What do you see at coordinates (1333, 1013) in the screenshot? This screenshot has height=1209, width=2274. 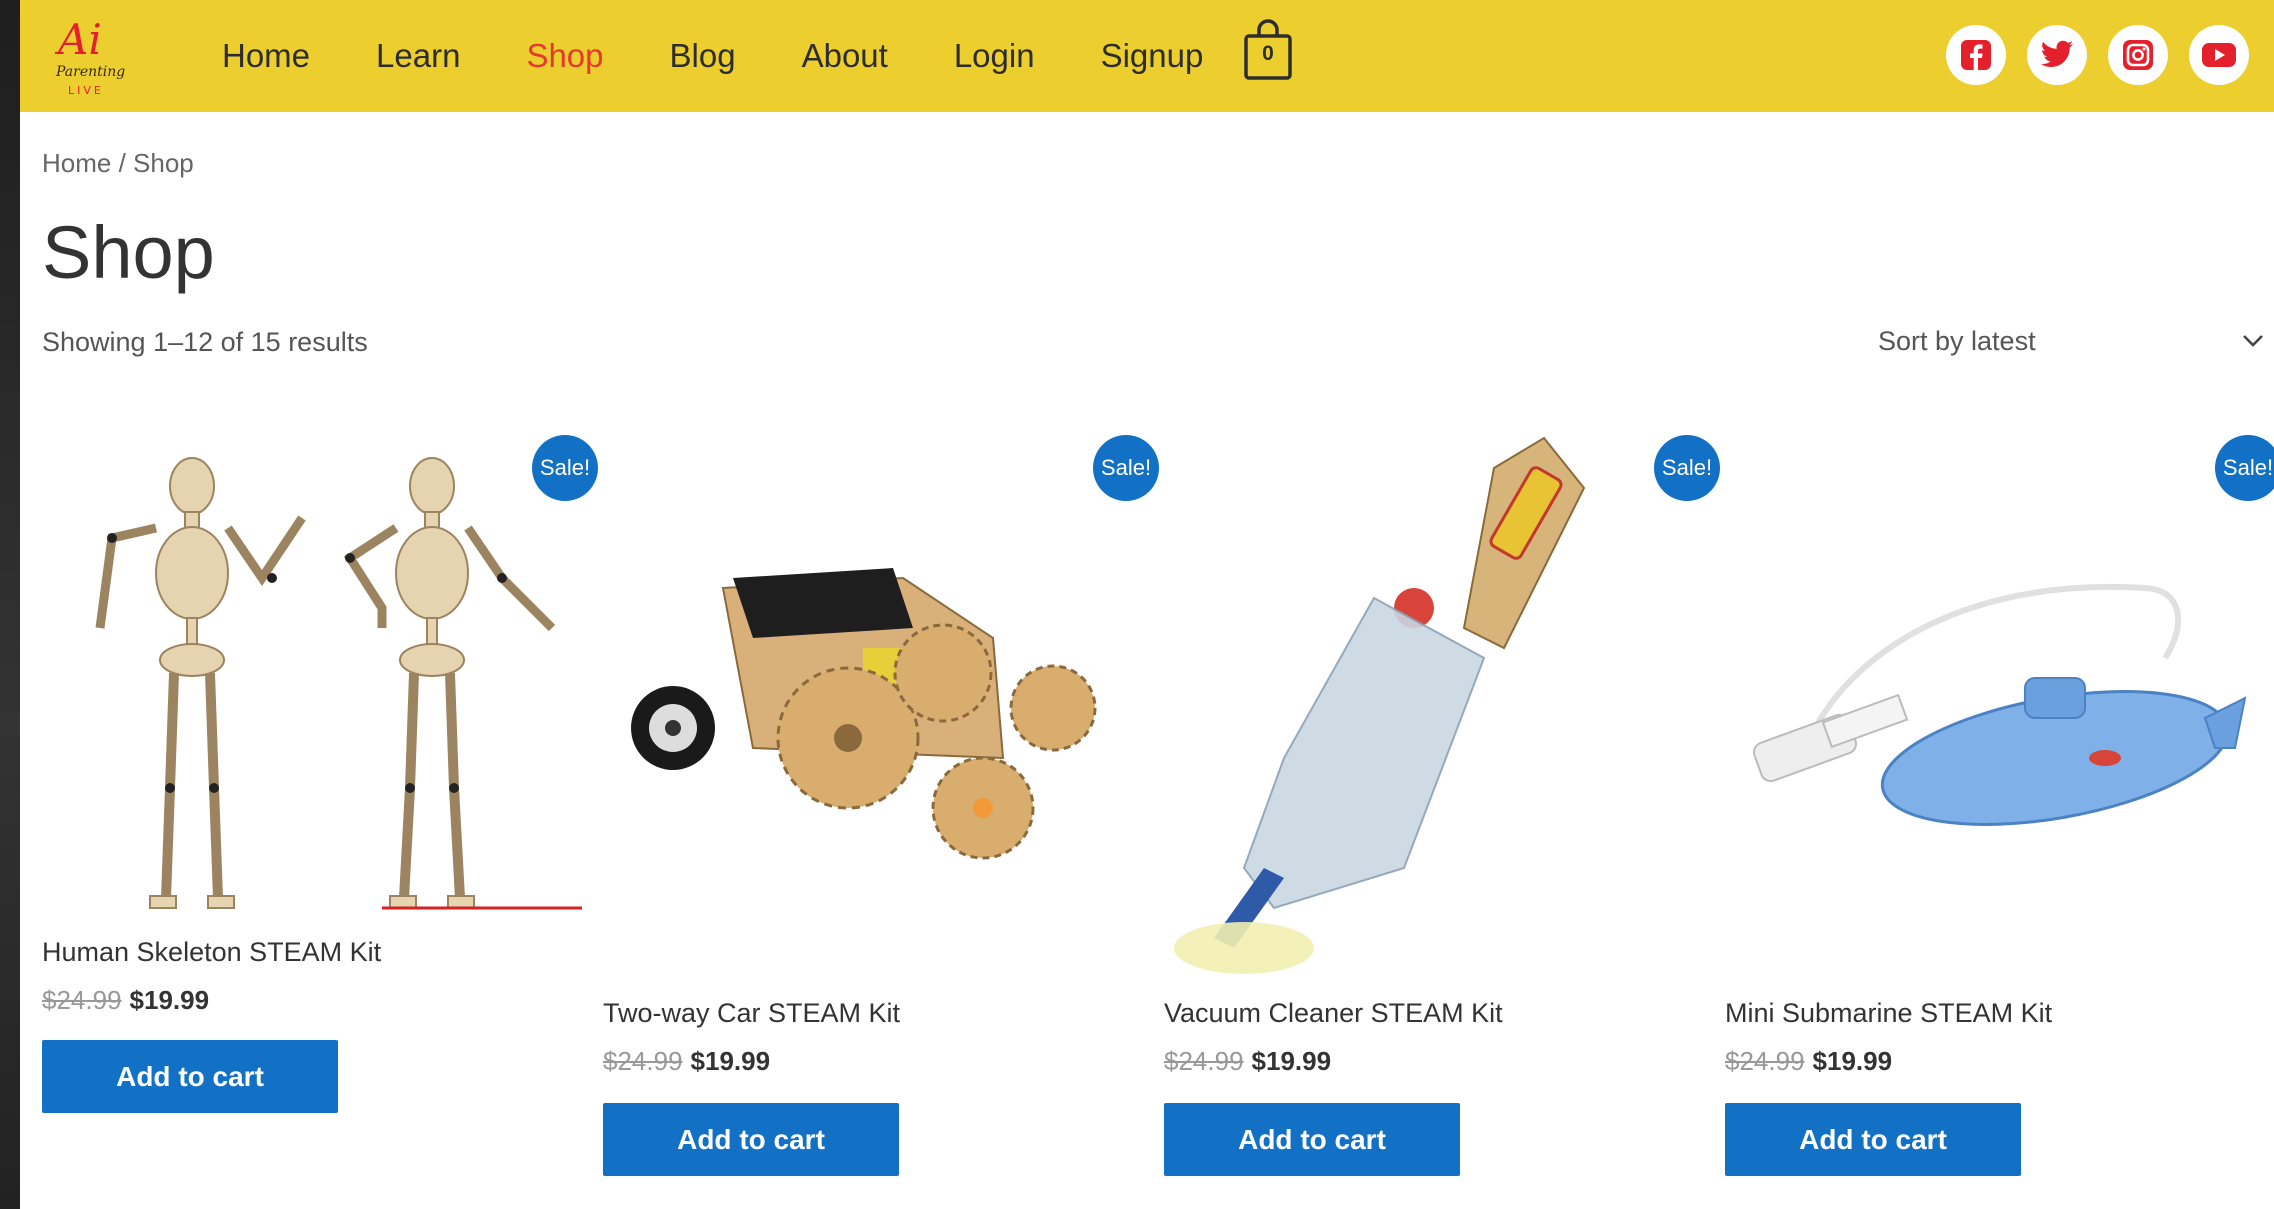 I see `product-title: Vacuum Cleaner STEAM Kit` at bounding box center [1333, 1013].